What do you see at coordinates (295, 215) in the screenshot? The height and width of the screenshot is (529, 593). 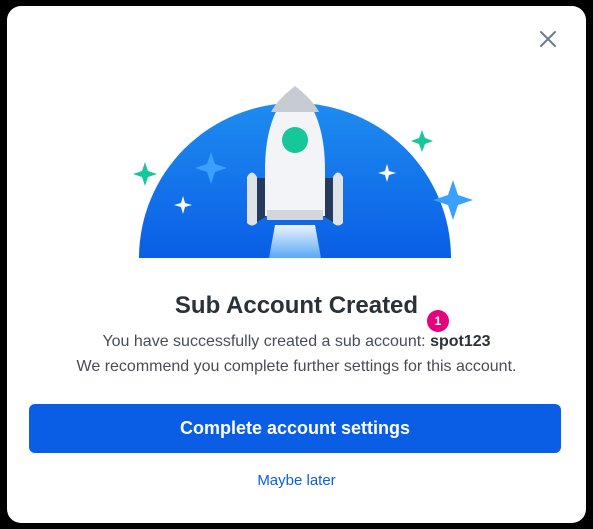 I see `rocket-band` at bounding box center [295, 215].